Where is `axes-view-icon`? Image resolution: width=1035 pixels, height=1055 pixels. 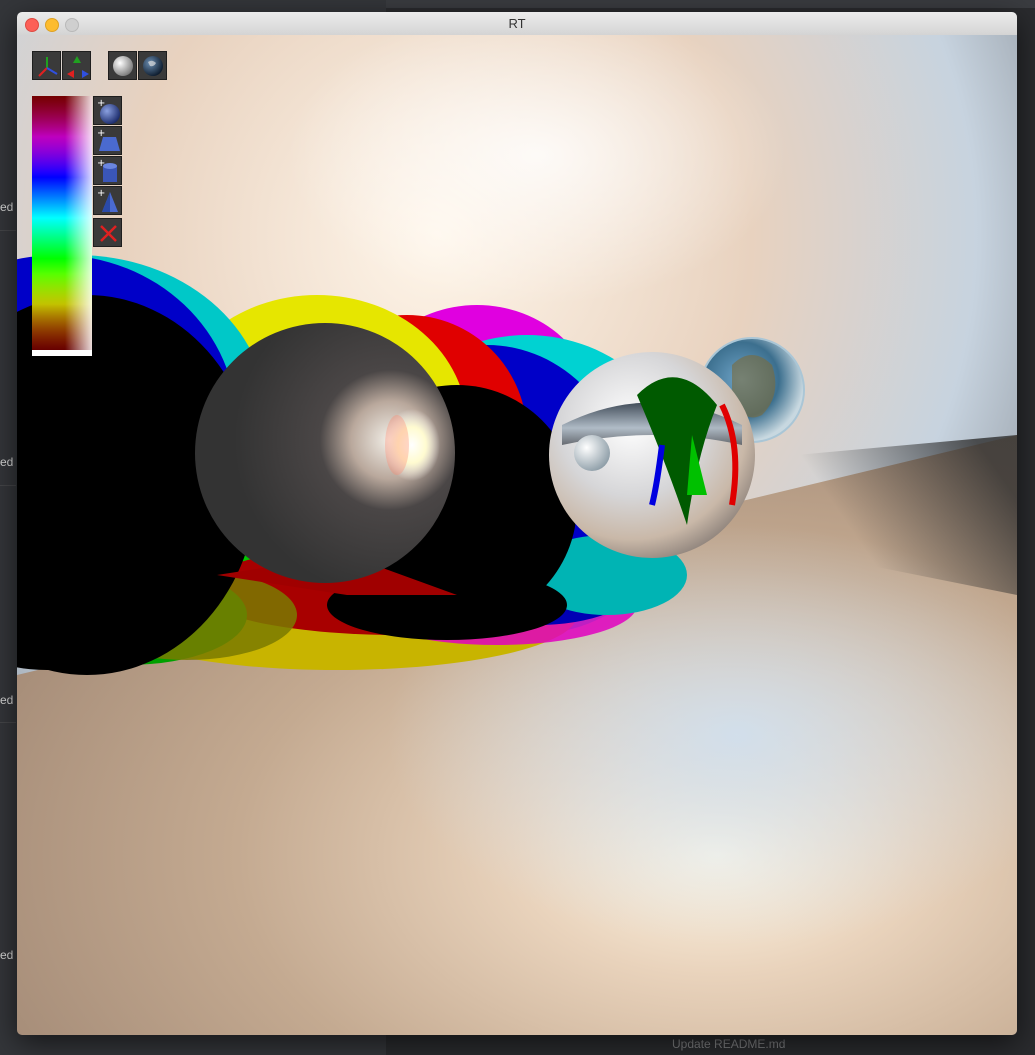 axes-view-icon is located at coordinates (48, 67).